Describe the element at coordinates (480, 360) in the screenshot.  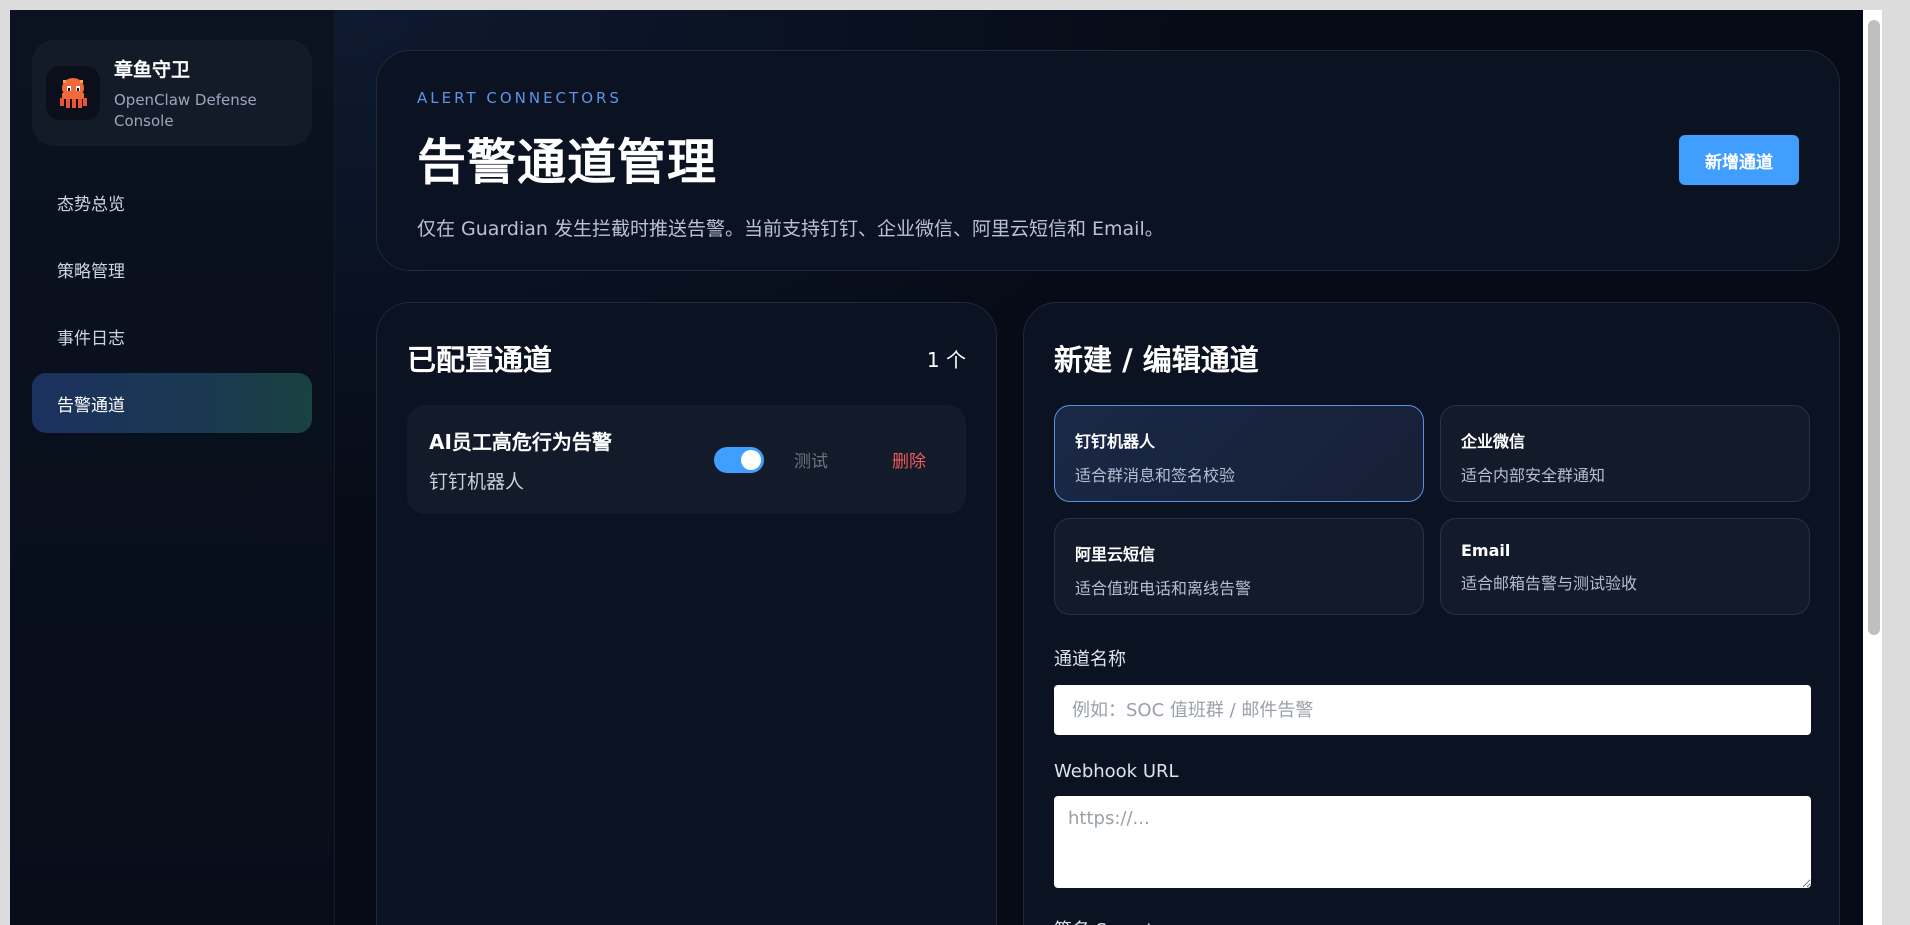
I see `configured-channels-title: 已配置通道` at that location.